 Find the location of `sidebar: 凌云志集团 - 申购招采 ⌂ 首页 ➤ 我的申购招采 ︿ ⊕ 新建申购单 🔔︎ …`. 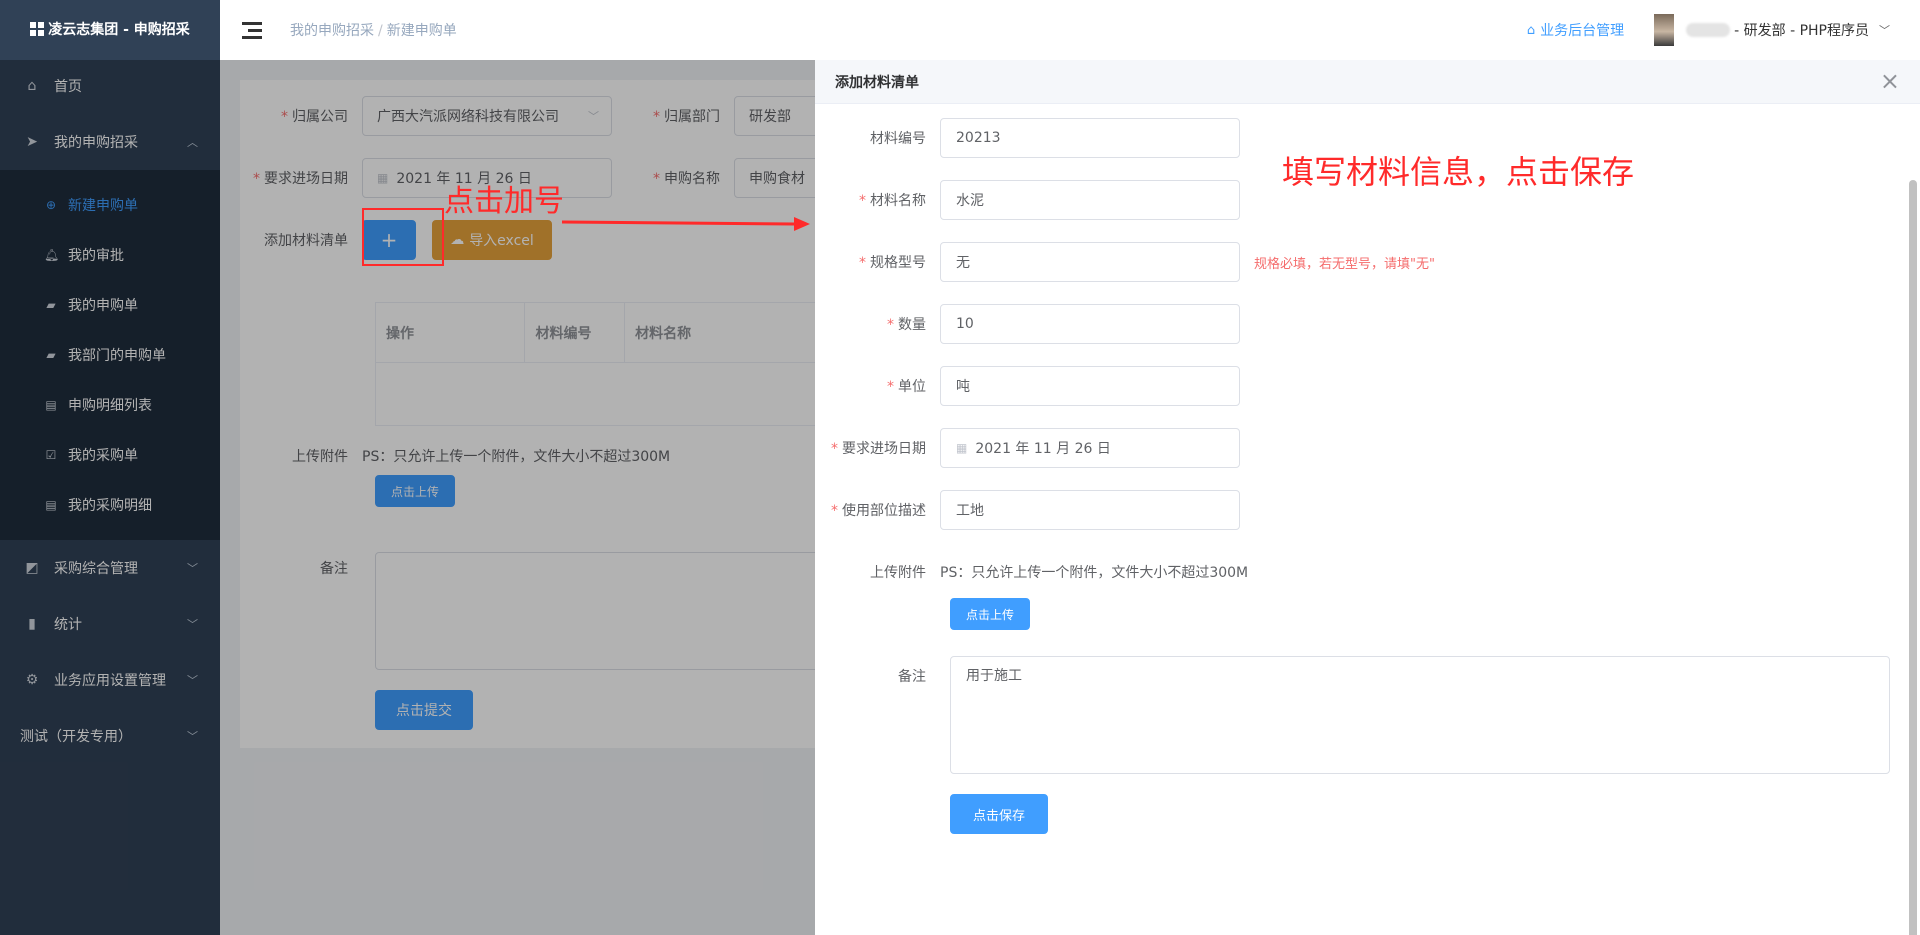

sidebar: 凌云志集团 - 申购招采 ⌂ 首页 ➤ 我的申购招采 ︿ ⊕ 新建申购单 🔔︎ … is located at coordinates (110, 467).